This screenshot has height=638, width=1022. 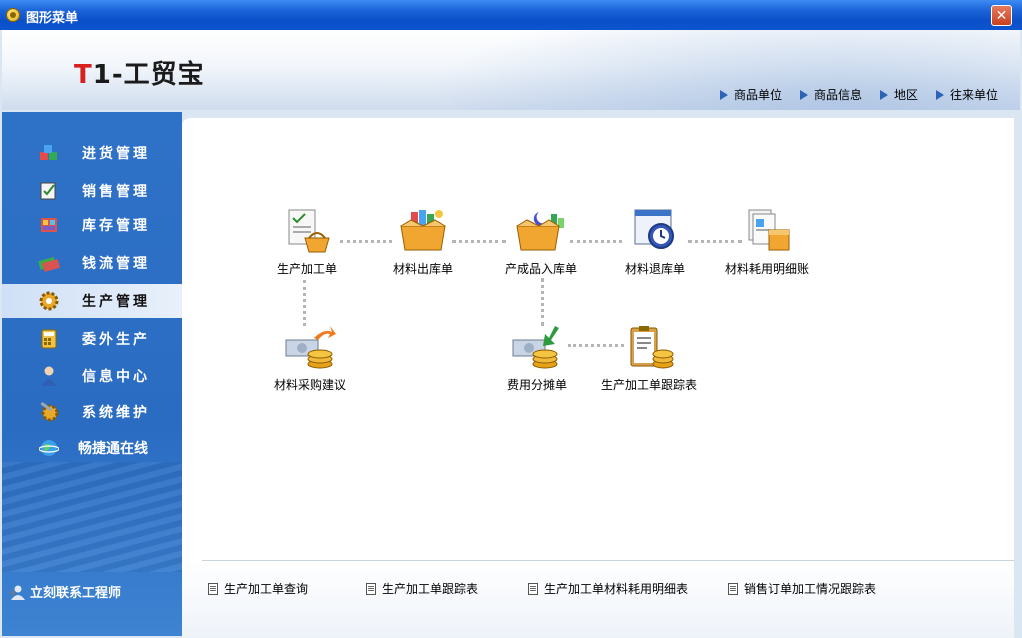 I want to click on header-link-product-info: 商品信息, so click(x=830, y=94).